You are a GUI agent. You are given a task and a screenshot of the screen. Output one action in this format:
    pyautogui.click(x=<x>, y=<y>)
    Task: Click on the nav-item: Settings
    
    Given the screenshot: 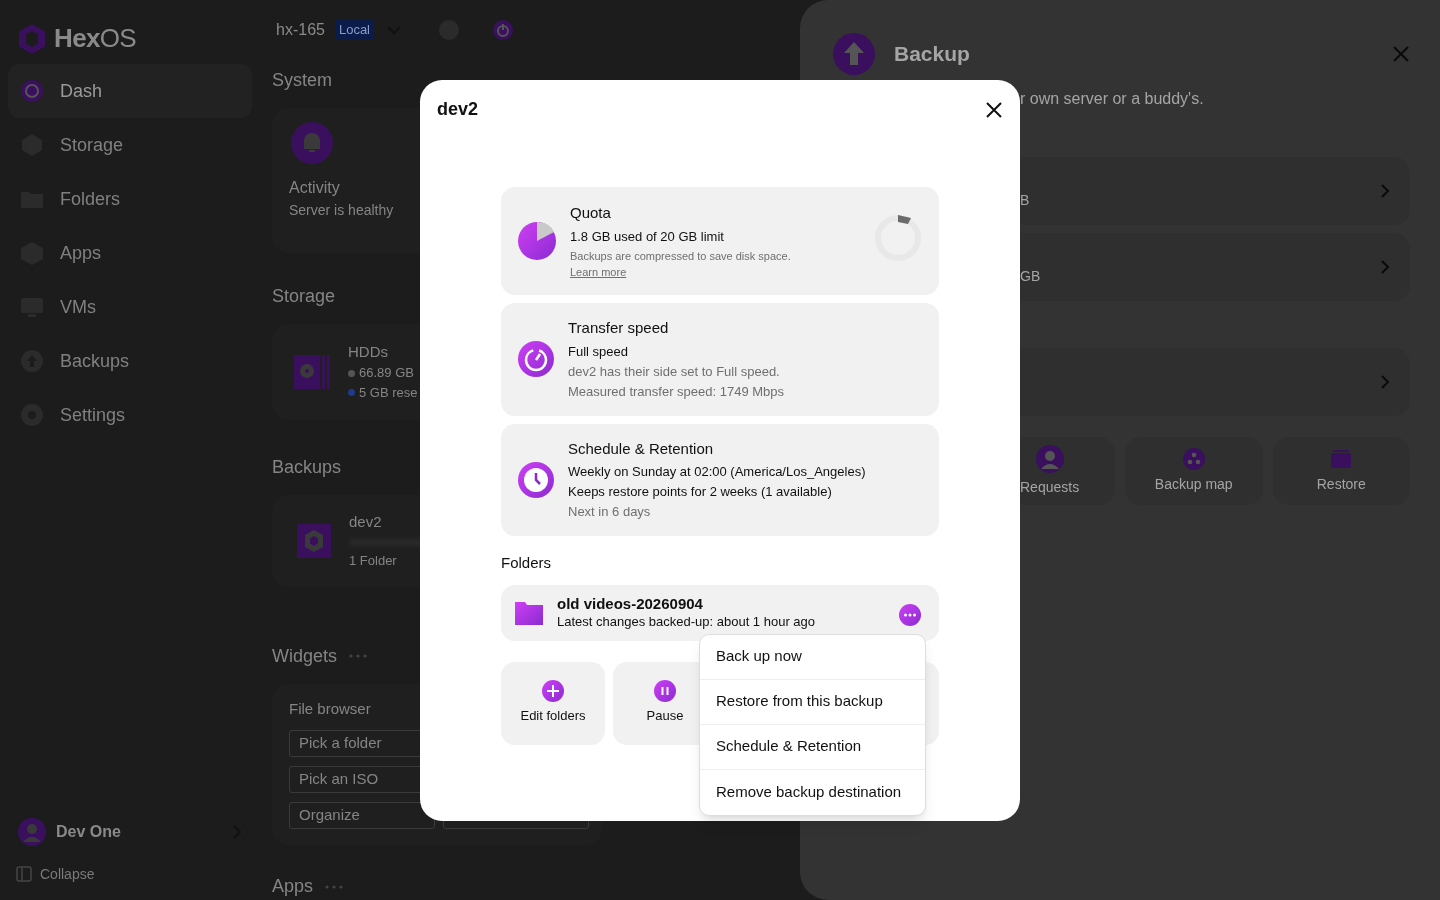 What is the action you would take?
    pyautogui.click(x=130, y=415)
    